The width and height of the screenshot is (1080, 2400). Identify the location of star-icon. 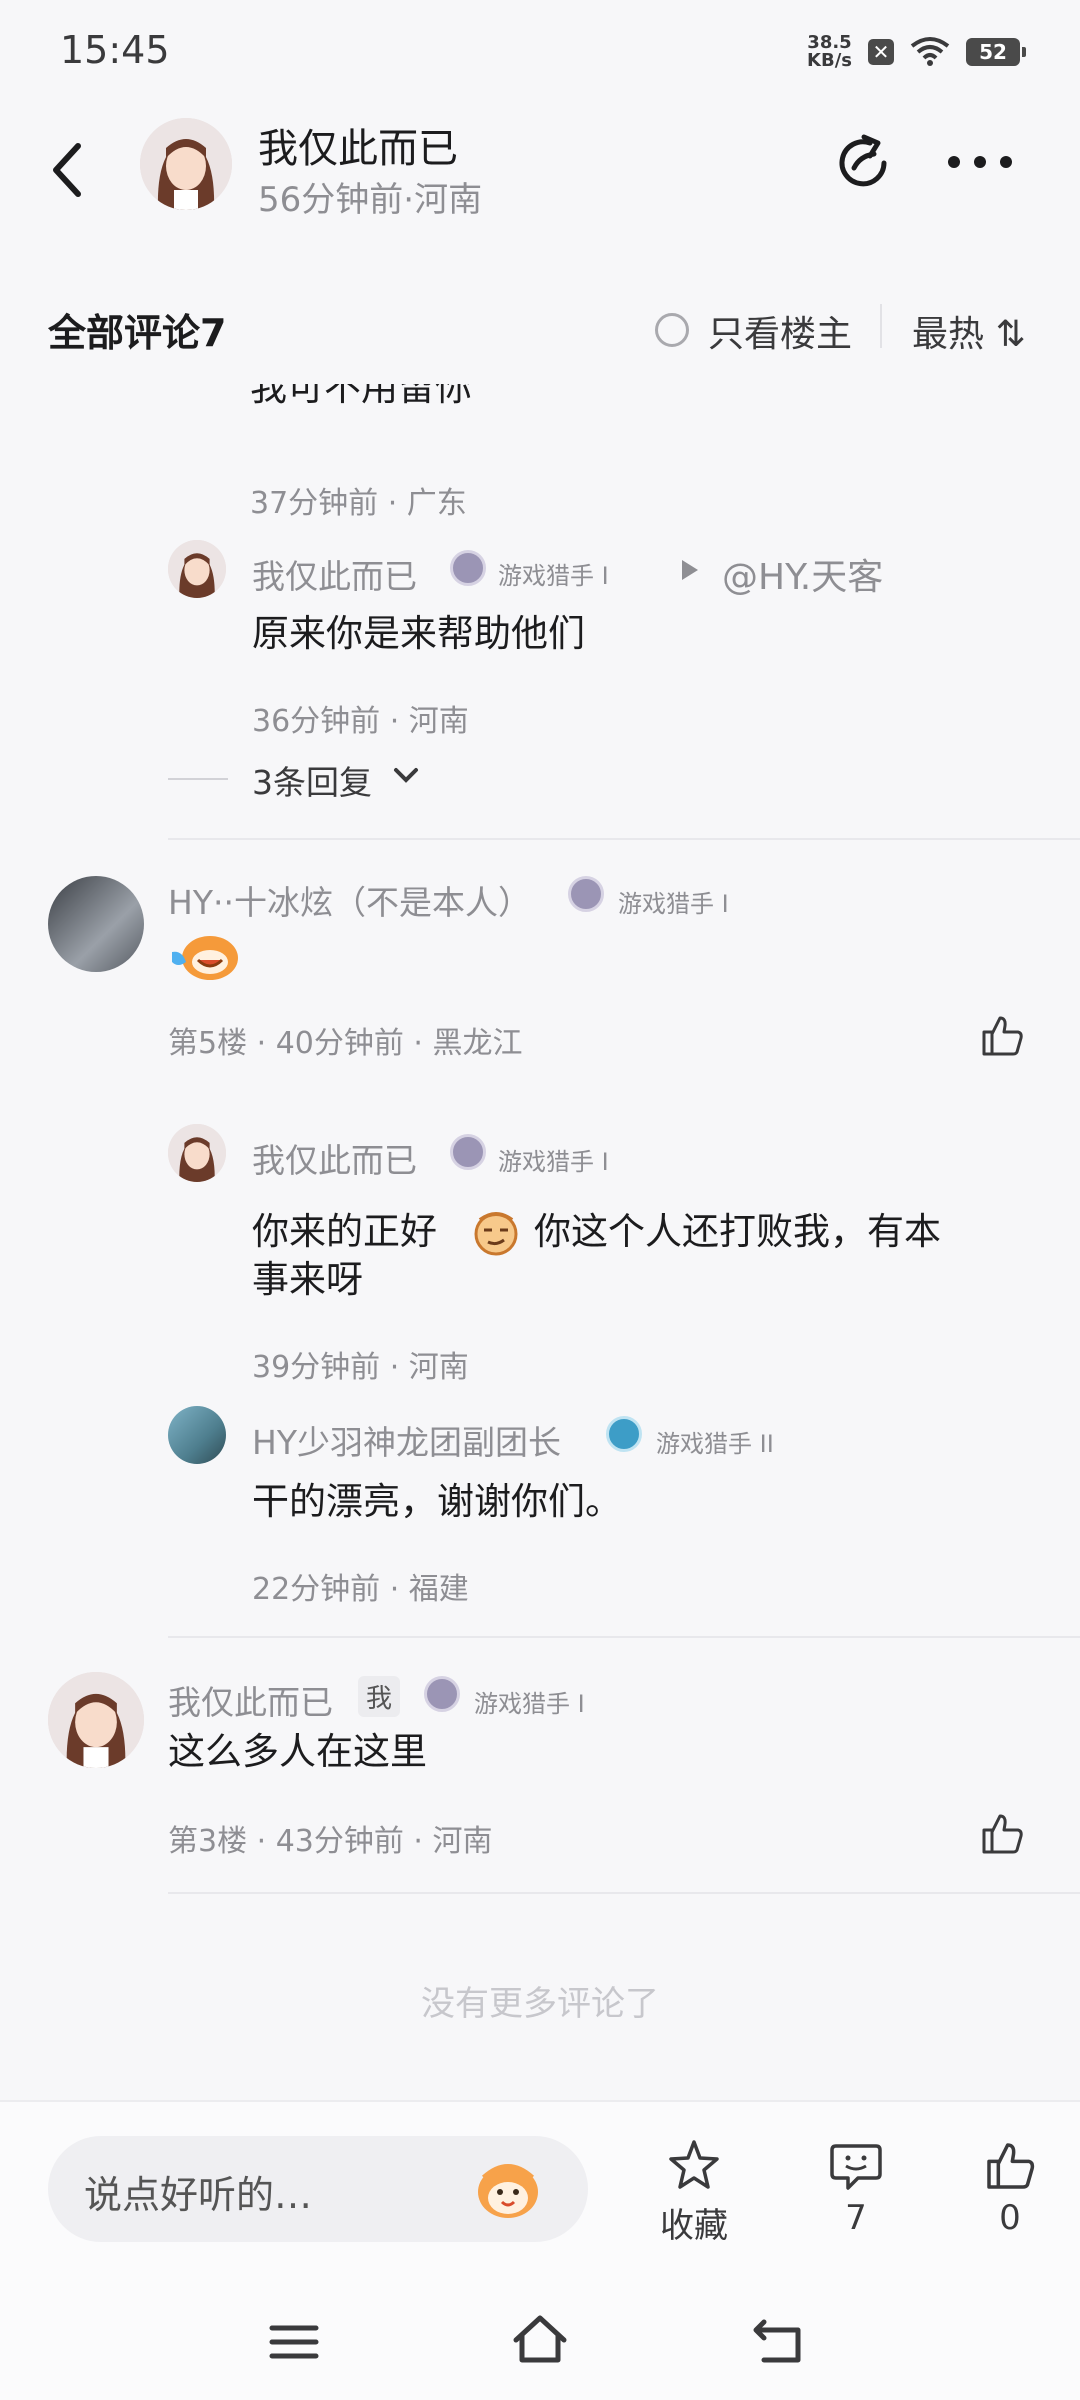
(694, 2164).